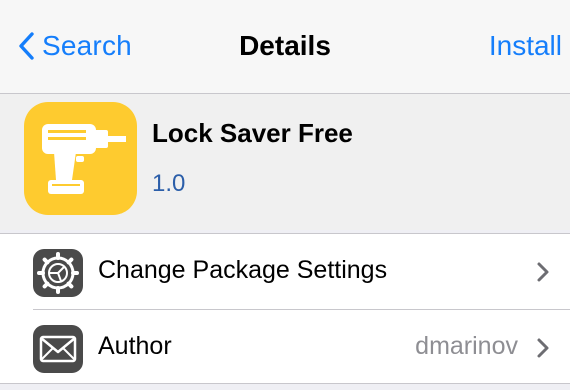  What do you see at coordinates (169, 183) in the screenshot?
I see `package-version: 1.0` at bounding box center [169, 183].